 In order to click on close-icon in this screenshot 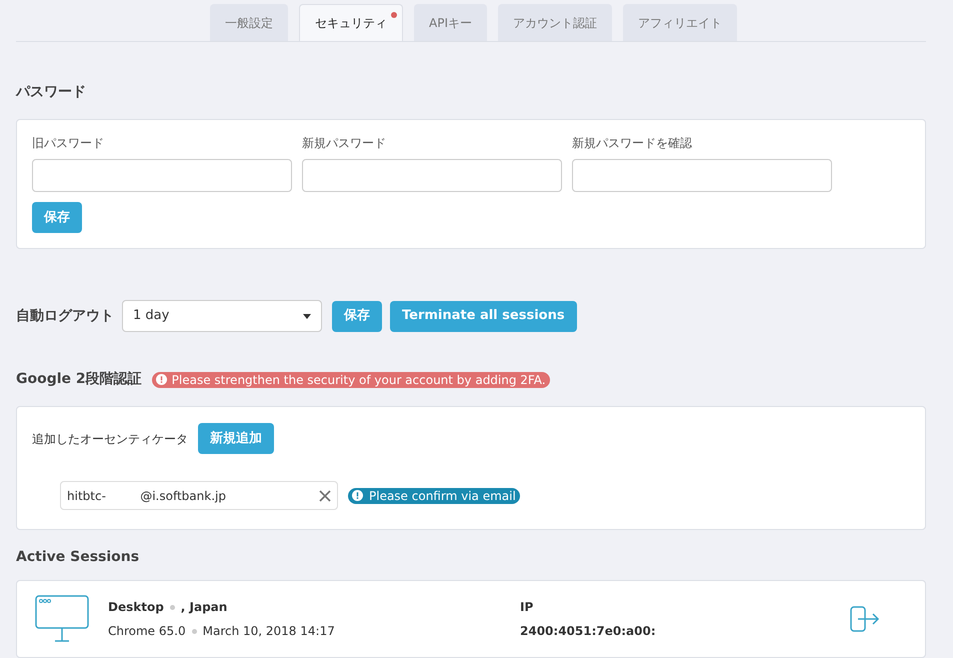, I will do `click(325, 496)`.